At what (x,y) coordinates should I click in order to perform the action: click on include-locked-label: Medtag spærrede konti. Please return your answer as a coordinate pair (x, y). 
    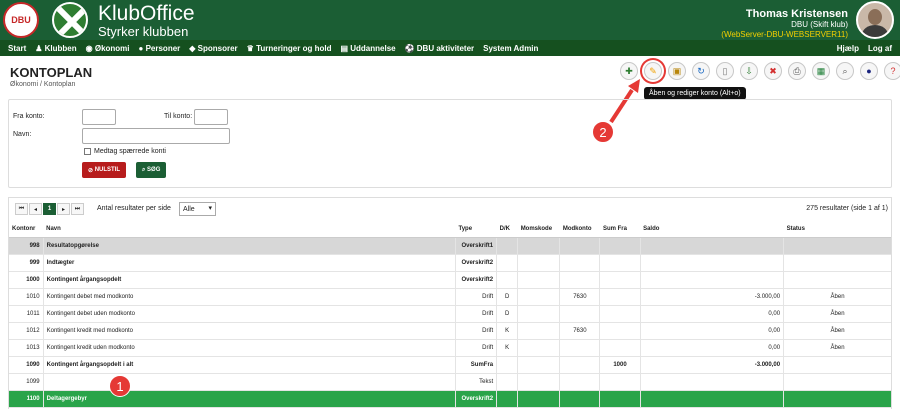
    Looking at the image, I should click on (130, 151).